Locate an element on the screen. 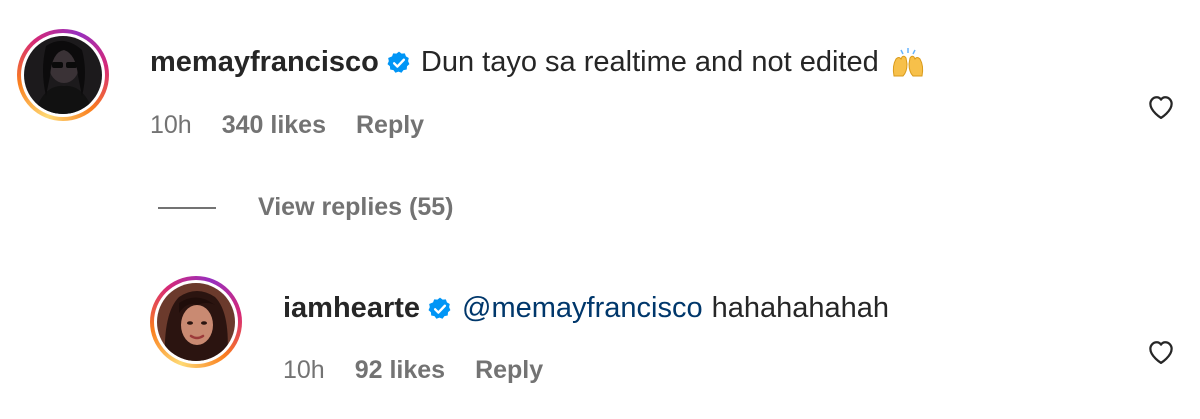  comment-meta: 10h 340 likes Reply is located at coordinates (287, 125).